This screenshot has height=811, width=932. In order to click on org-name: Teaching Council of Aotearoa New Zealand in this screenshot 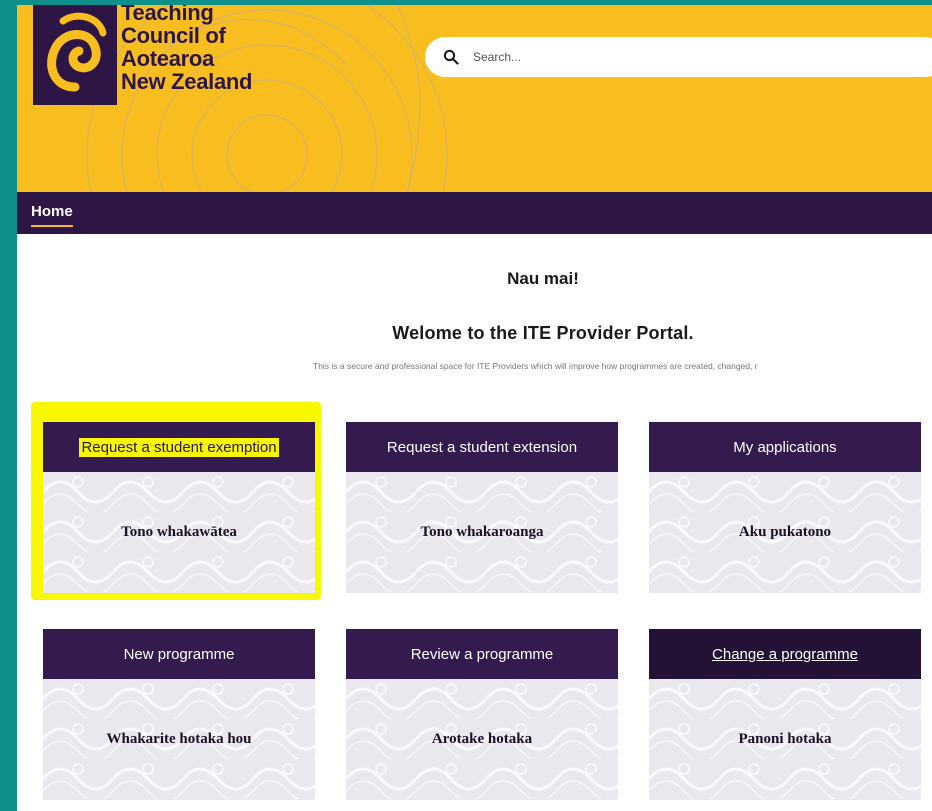, I will do `click(186, 49)`.